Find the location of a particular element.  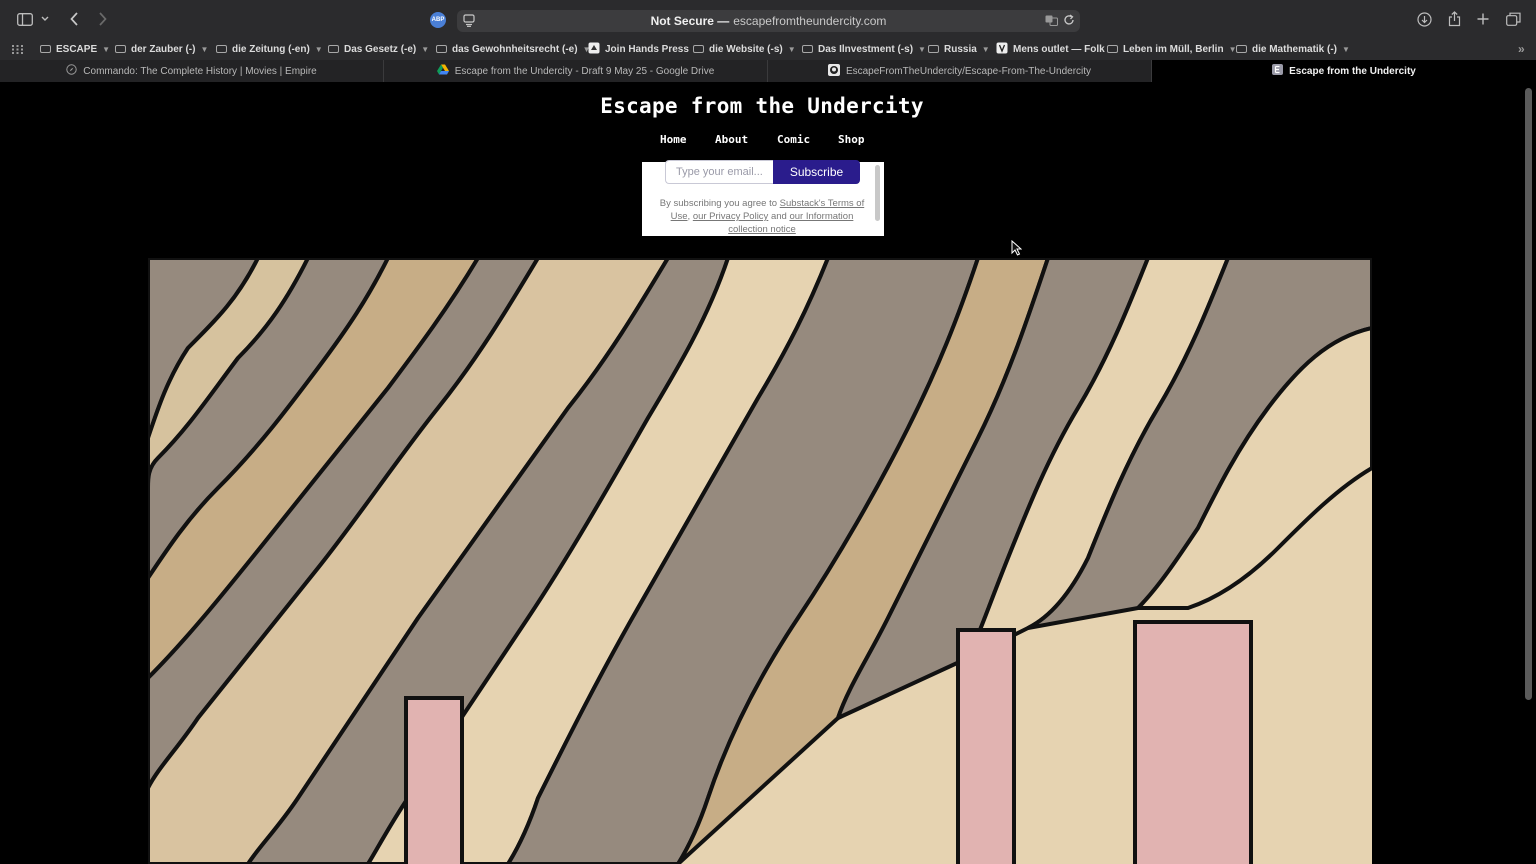

bookmark-label: Join Hands Press is located at coordinates (647, 49).